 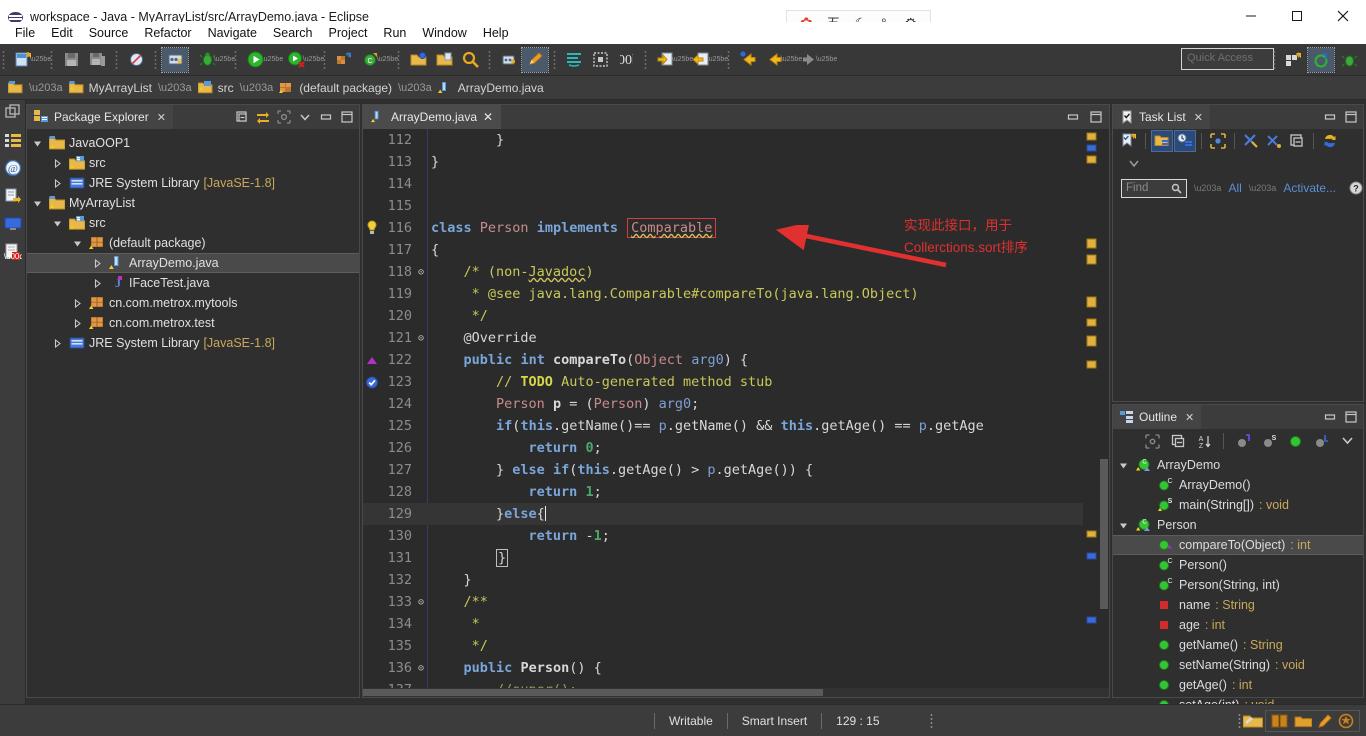 What do you see at coordinates (293, 33) in the screenshot?
I see `menu-search: Search` at bounding box center [293, 33].